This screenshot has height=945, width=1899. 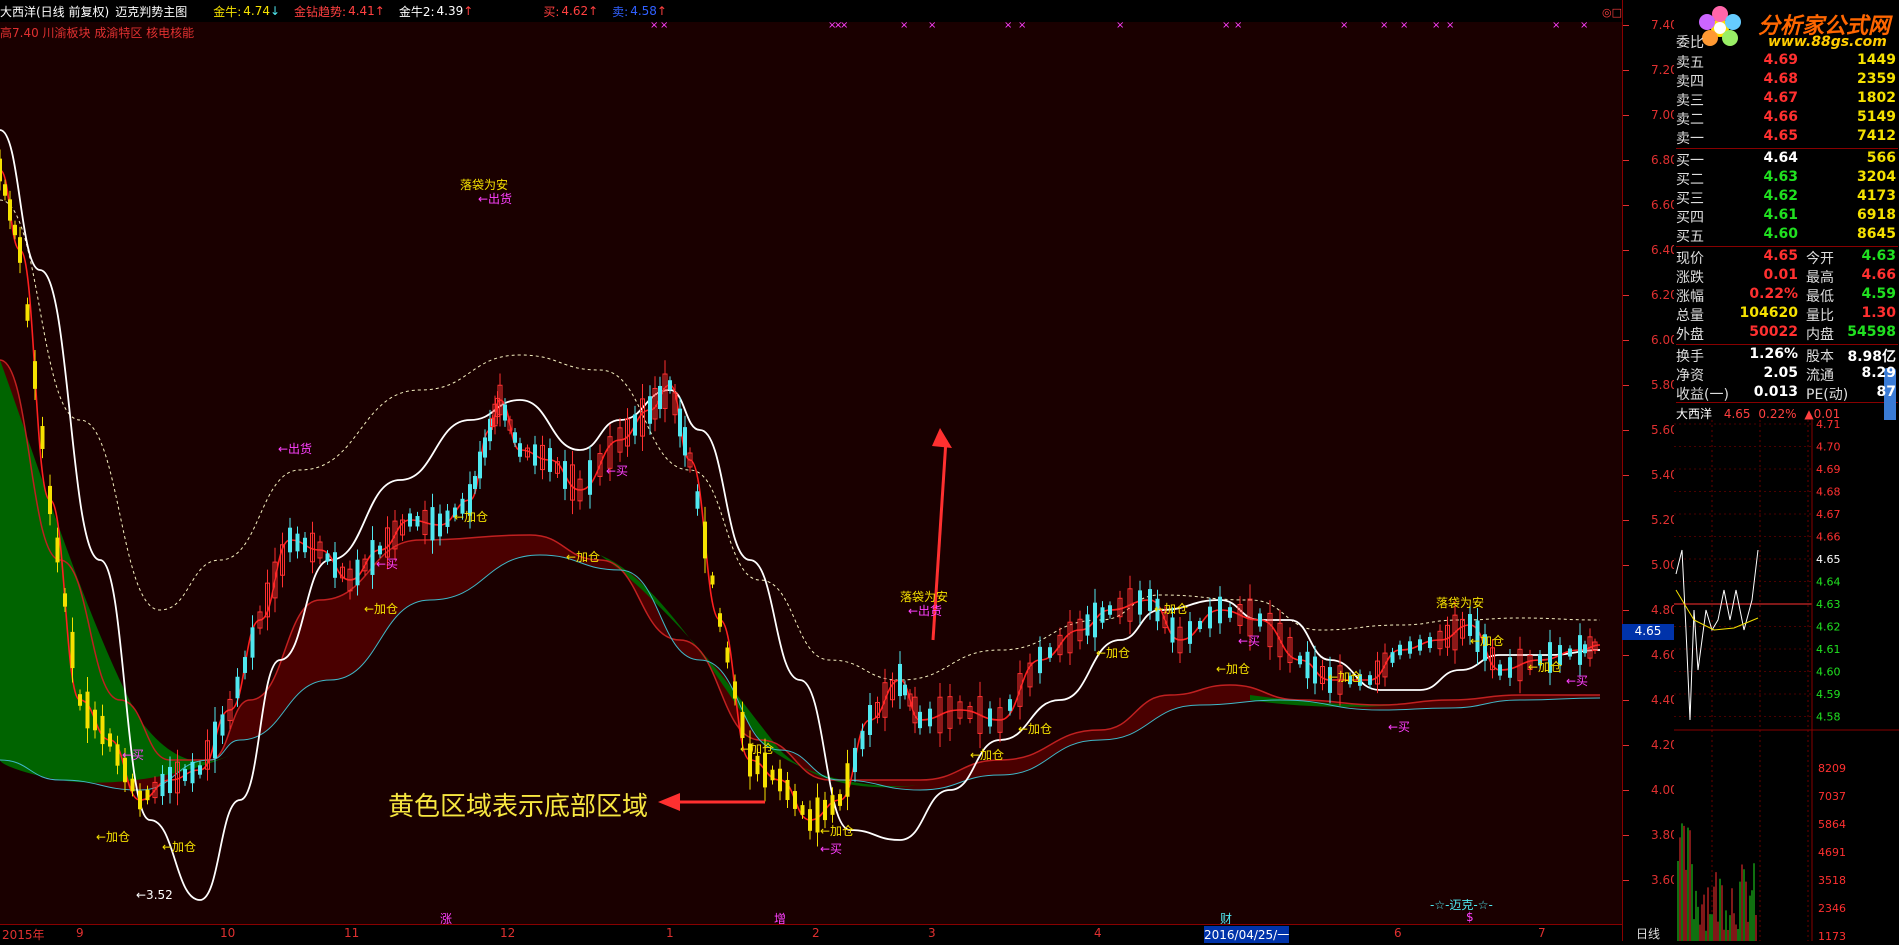 I want to click on mini-price: 4.65, so click(x=1737, y=414).